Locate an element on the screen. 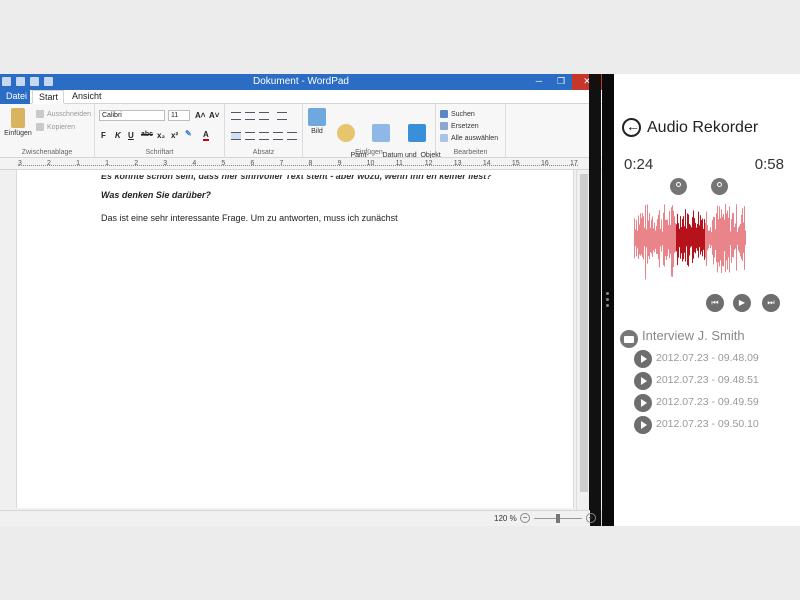 The height and width of the screenshot is (600, 800). group-label: Absatz is located at coordinates (263, 152).